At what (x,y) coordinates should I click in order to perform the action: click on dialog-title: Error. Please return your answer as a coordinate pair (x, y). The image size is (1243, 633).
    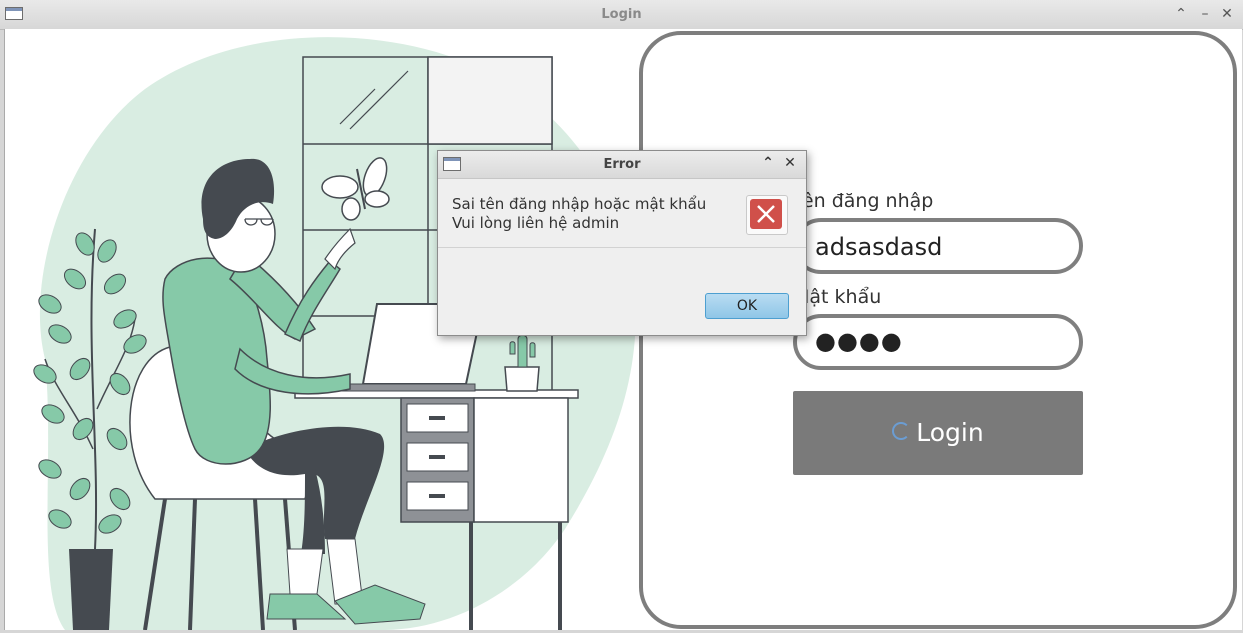
    Looking at the image, I should click on (622, 164).